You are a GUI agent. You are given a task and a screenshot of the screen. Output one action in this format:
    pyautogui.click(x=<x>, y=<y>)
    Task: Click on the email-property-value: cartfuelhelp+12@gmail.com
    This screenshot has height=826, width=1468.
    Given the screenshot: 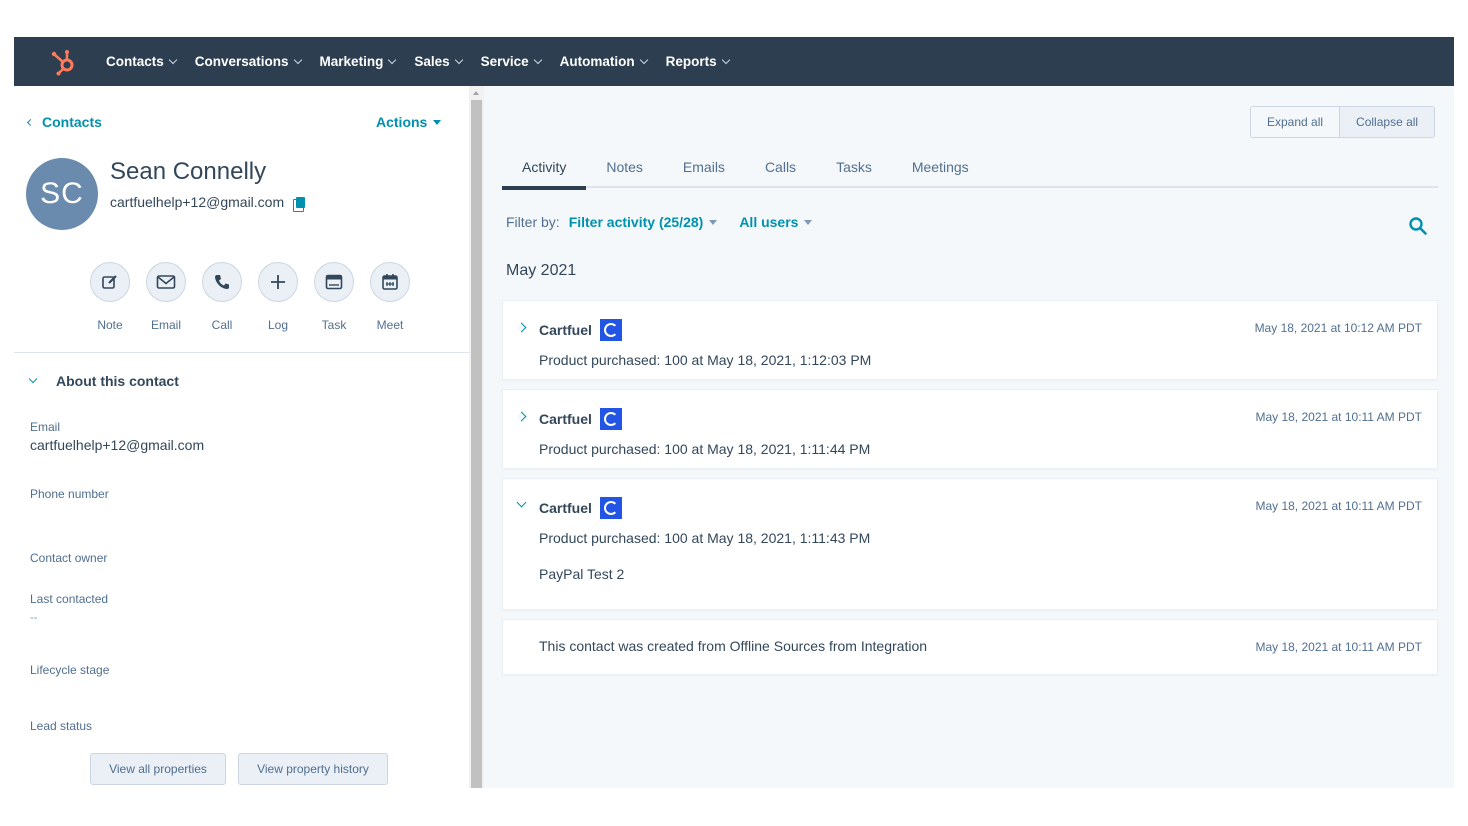 What is the action you would take?
    pyautogui.click(x=117, y=445)
    